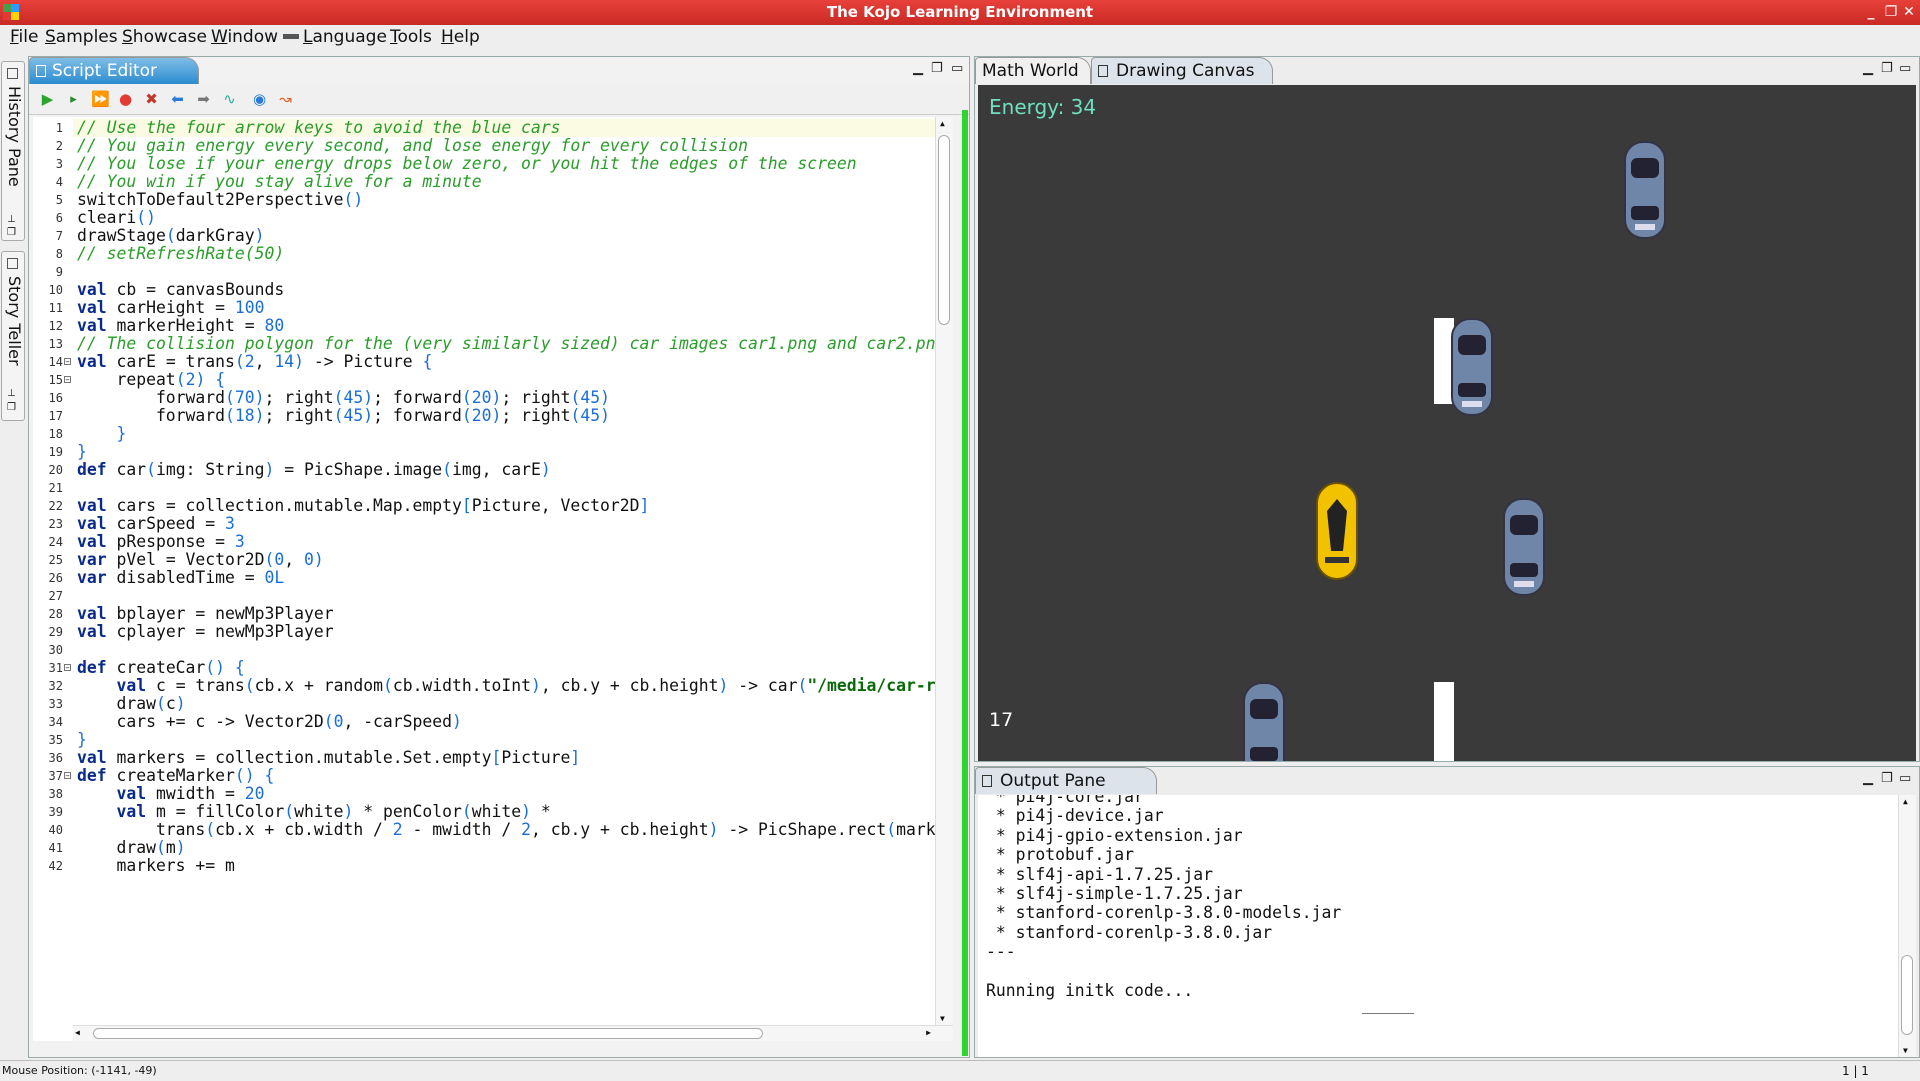 Image resolution: width=1920 pixels, height=1081 pixels. I want to click on run-as-story-icon: ⏩, so click(100, 99).